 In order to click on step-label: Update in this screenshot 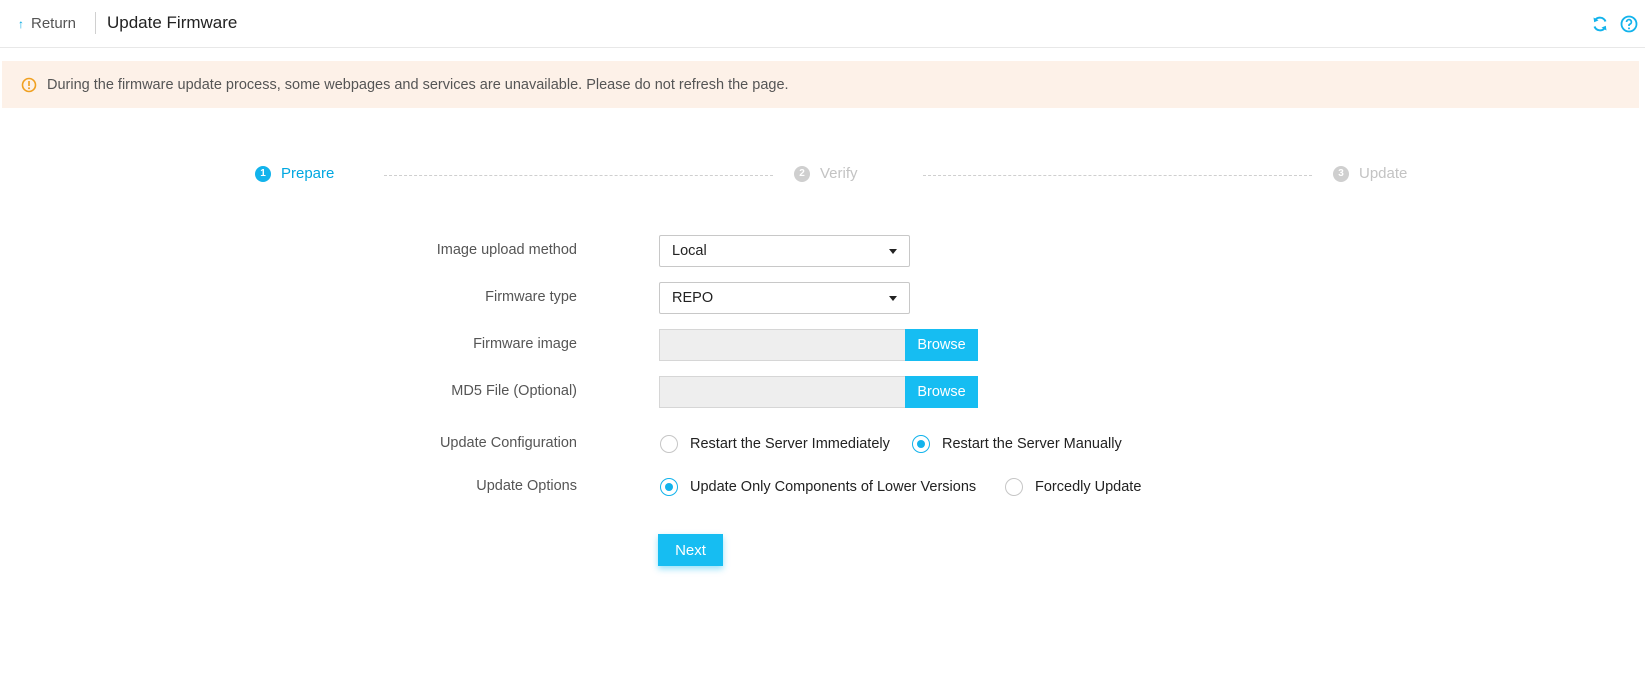, I will do `click(1383, 173)`.